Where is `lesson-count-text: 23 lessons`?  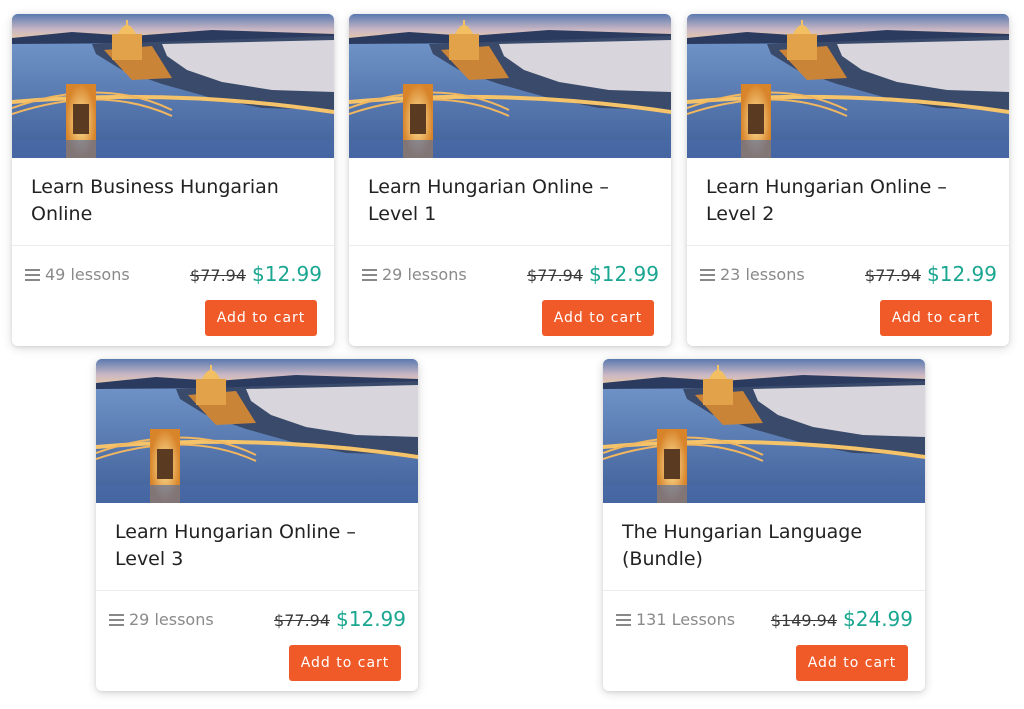
lesson-count-text: 23 lessons is located at coordinates (762, 274).